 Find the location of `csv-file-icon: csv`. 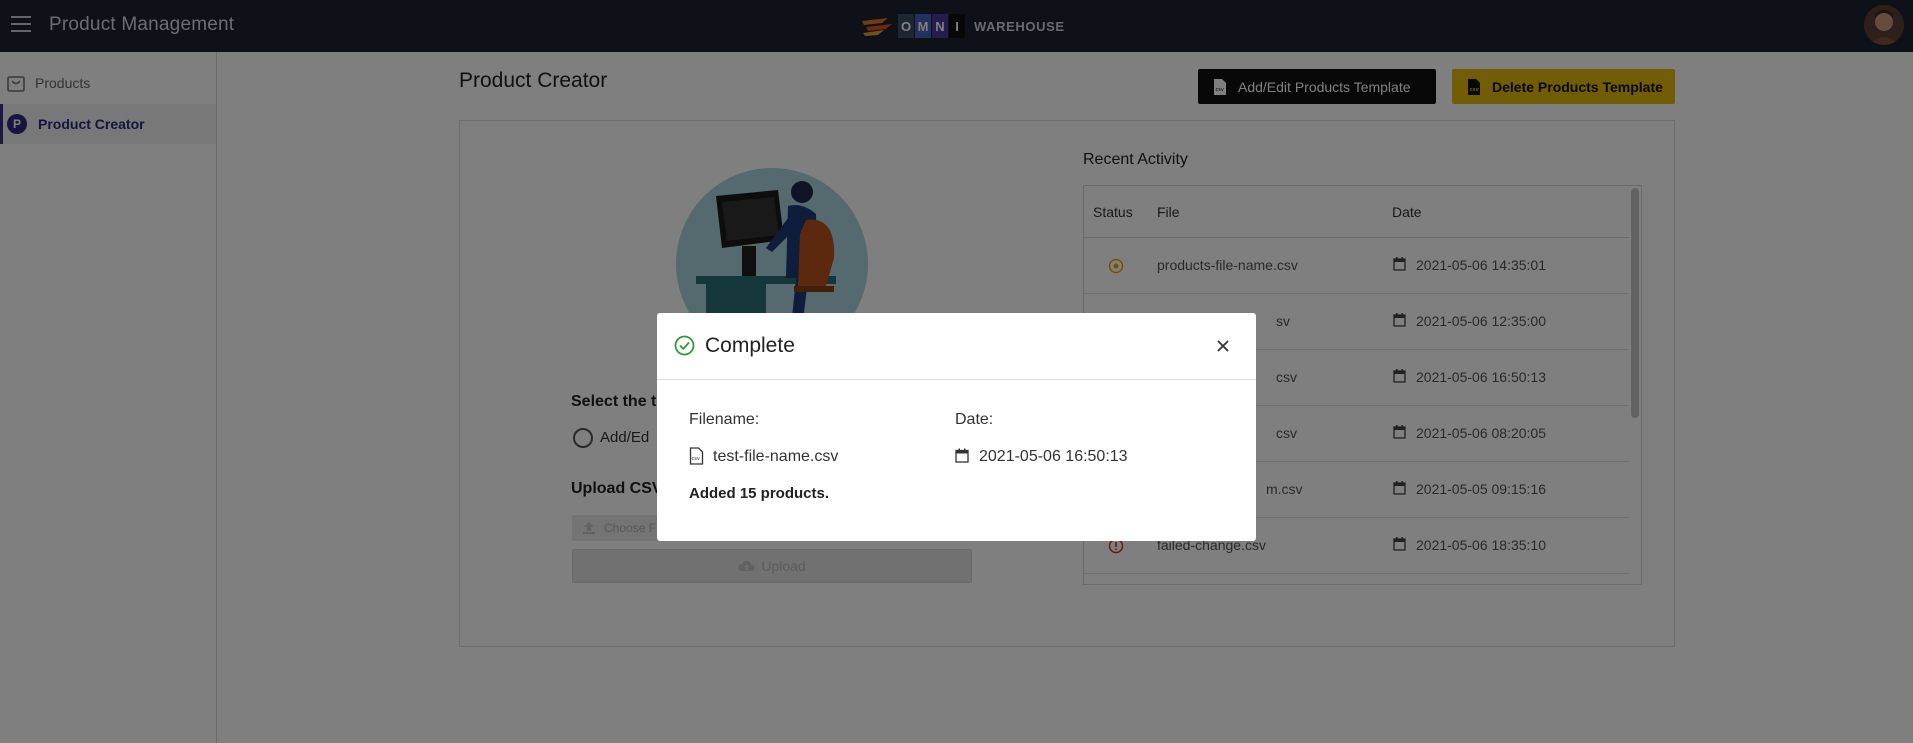

csv-file-icon: csv is located at coordinates (696, 456).